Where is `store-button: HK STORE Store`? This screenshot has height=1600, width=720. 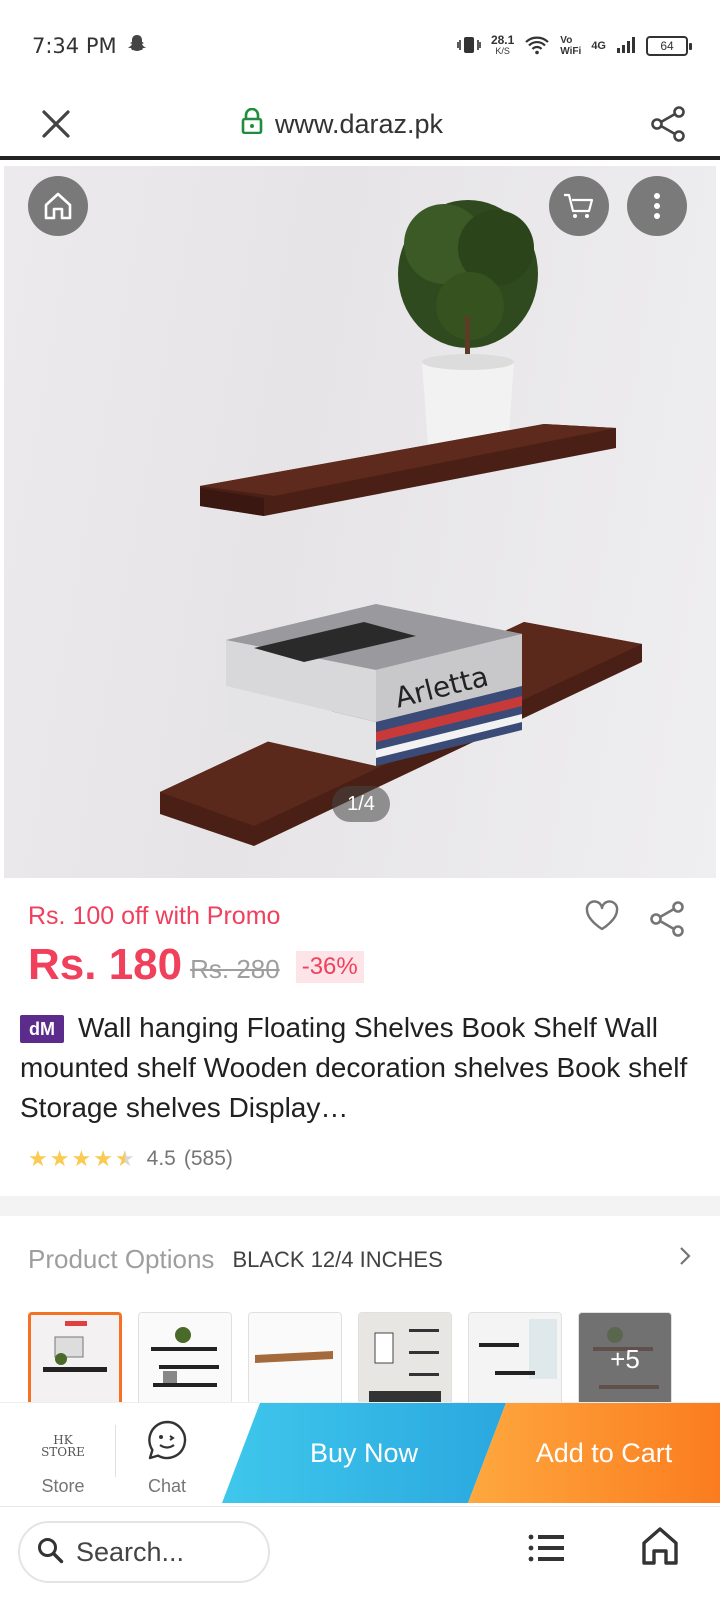
store-button: HK STORE Store is located at coordinates (63, 1453).